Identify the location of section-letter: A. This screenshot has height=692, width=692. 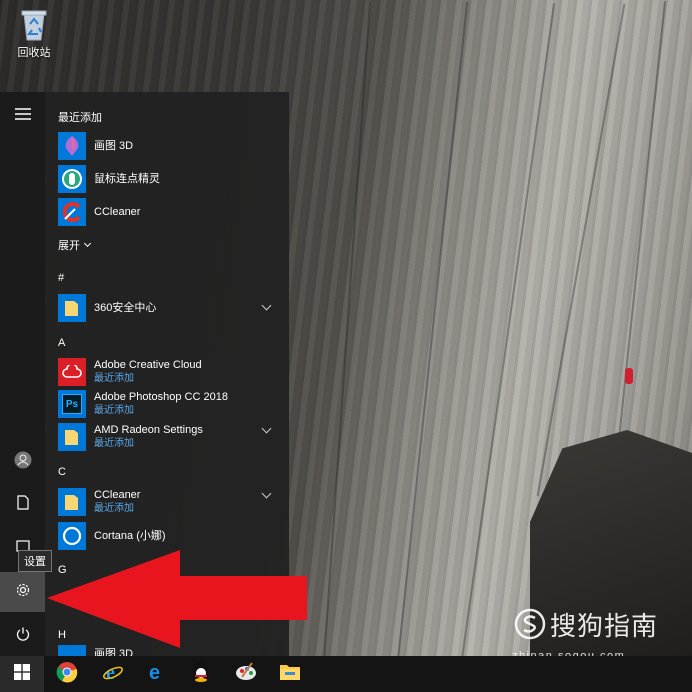
(61, 343).